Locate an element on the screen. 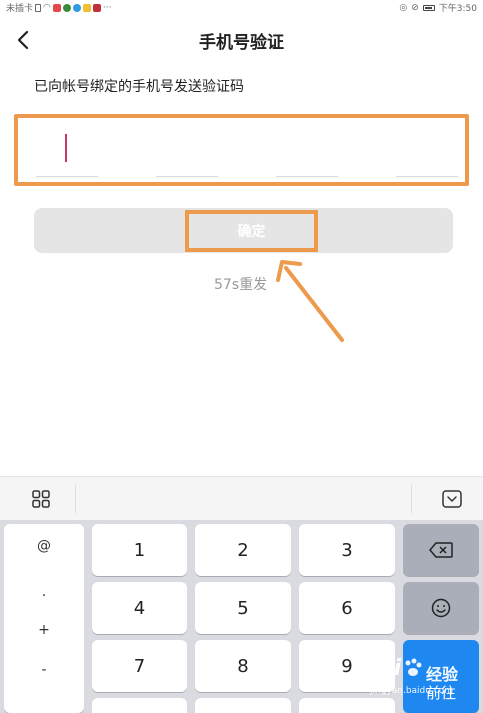 The image size is (483, 713). key-3: 3 is located at coordinates (347, 550).